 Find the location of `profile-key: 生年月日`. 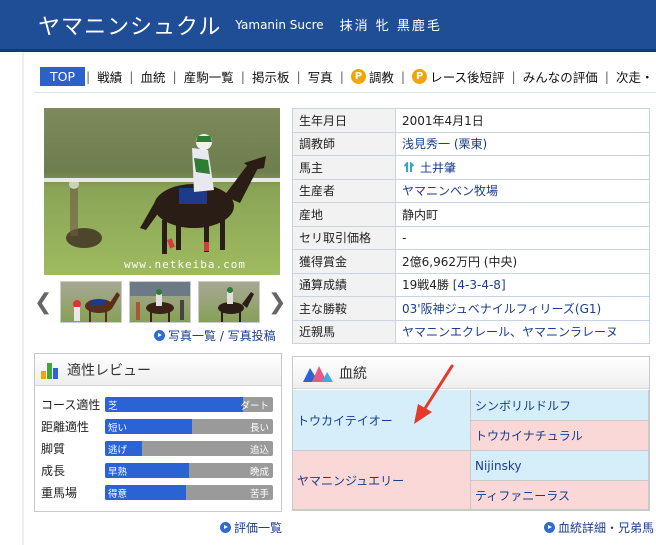

profile-key: 生年月日 is located at coordinates (344, 120).